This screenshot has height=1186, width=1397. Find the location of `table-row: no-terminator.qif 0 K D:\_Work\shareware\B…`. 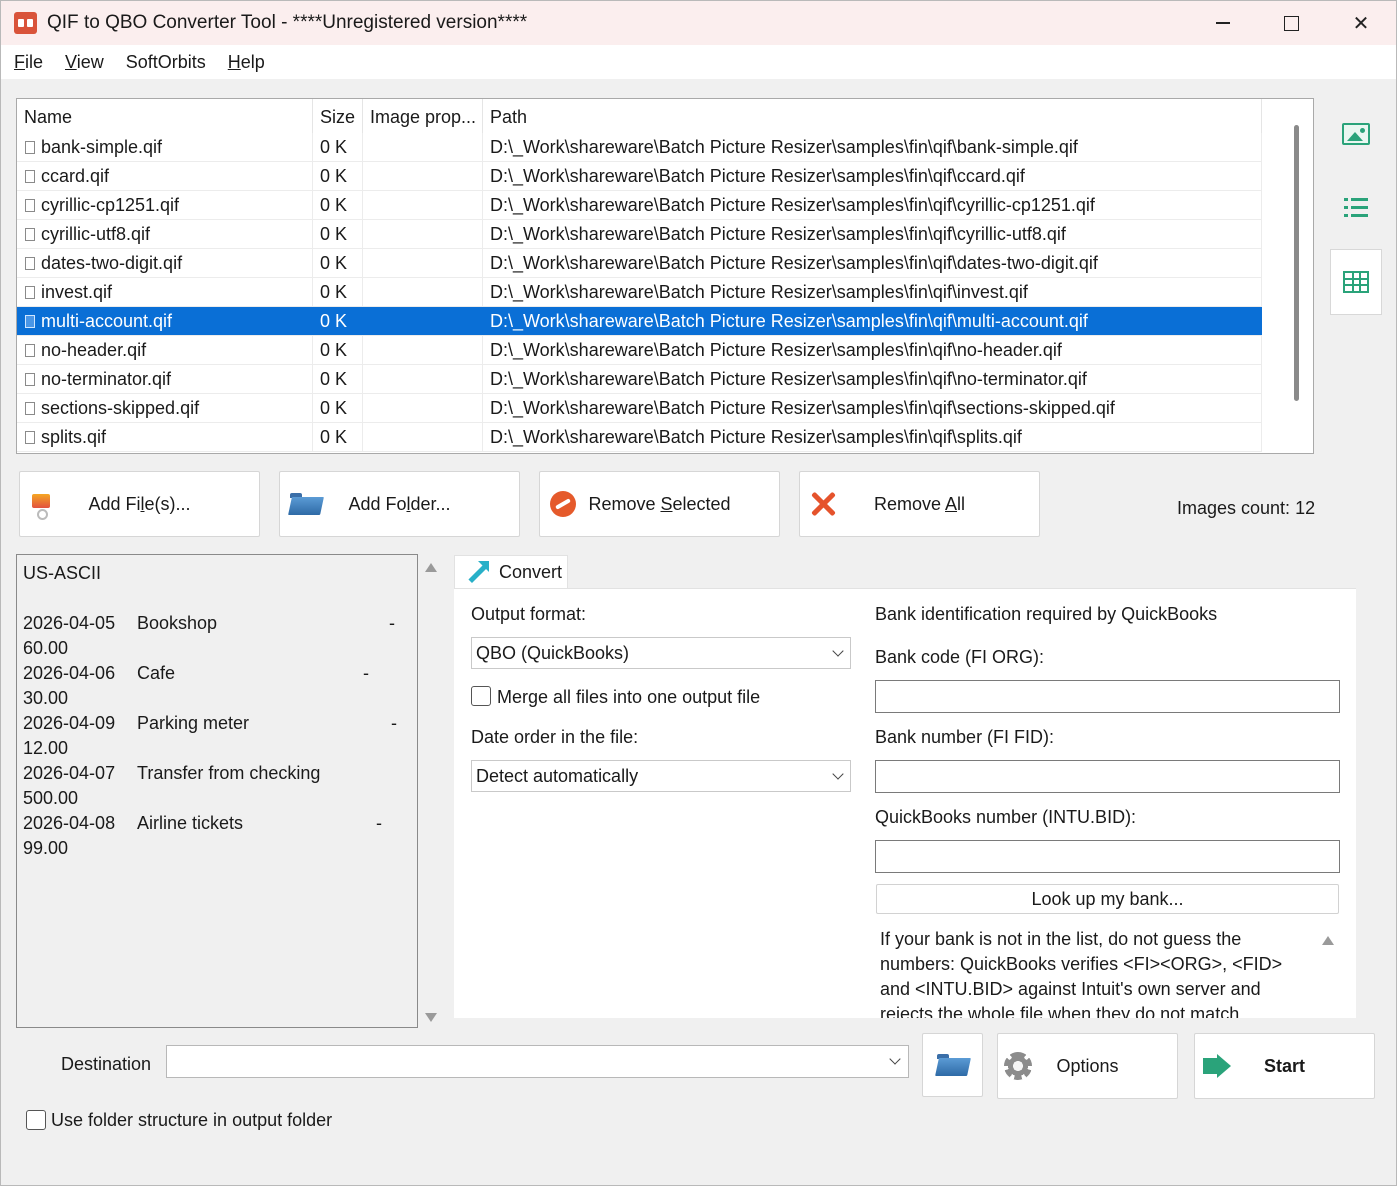

table-row: no-terminator.qif 0 K D:\_Work\shareware\B… is located at coordinates (639, 379).